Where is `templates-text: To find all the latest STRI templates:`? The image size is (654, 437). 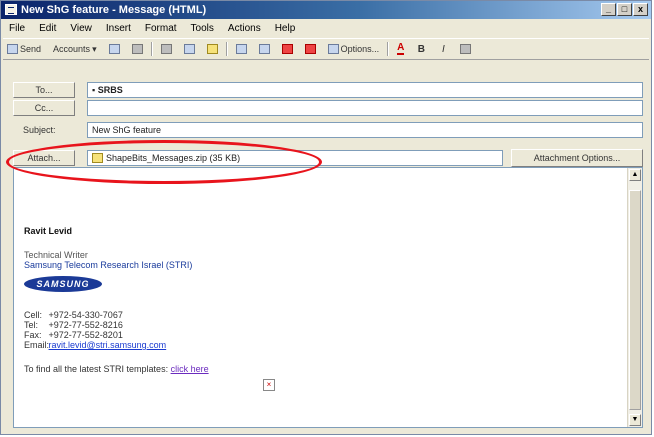
templates-text: To find all the latest STRI templates: is located at coordinates (96, 369).